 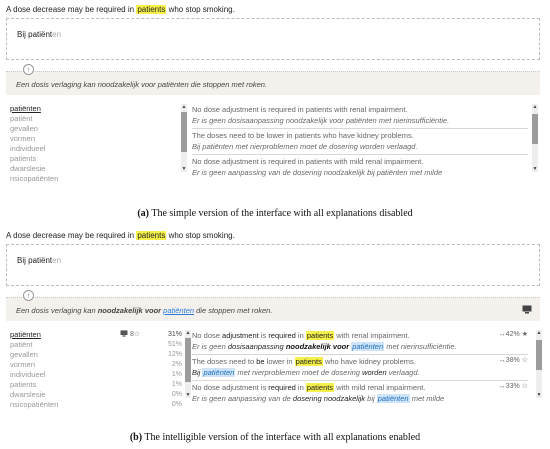 What do you see at coordinates (129, 310) in the screenshot?
I see `suggestion-bold: noodzakelijk voor` at bounding box center [129, 310].